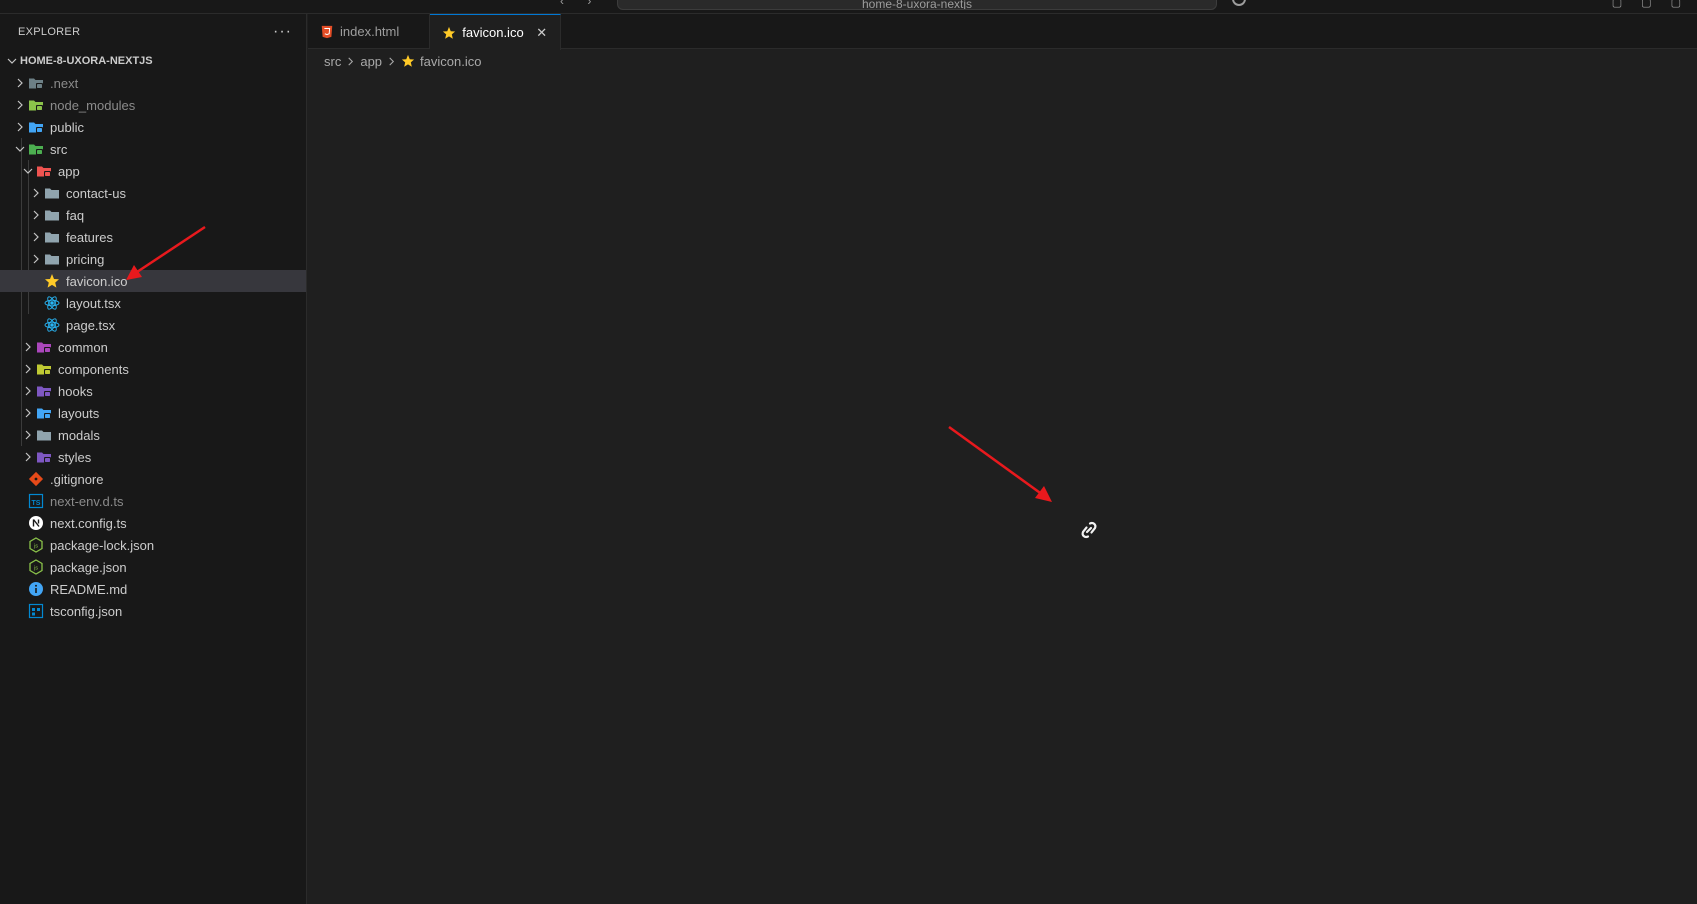 This screenshot has height=904, width=1697. What do you see at coordinates (495, 32) in the screenshot?
I see `tab-favicon-ico: favicon.ico ✕` at bounding box center [495, 32].